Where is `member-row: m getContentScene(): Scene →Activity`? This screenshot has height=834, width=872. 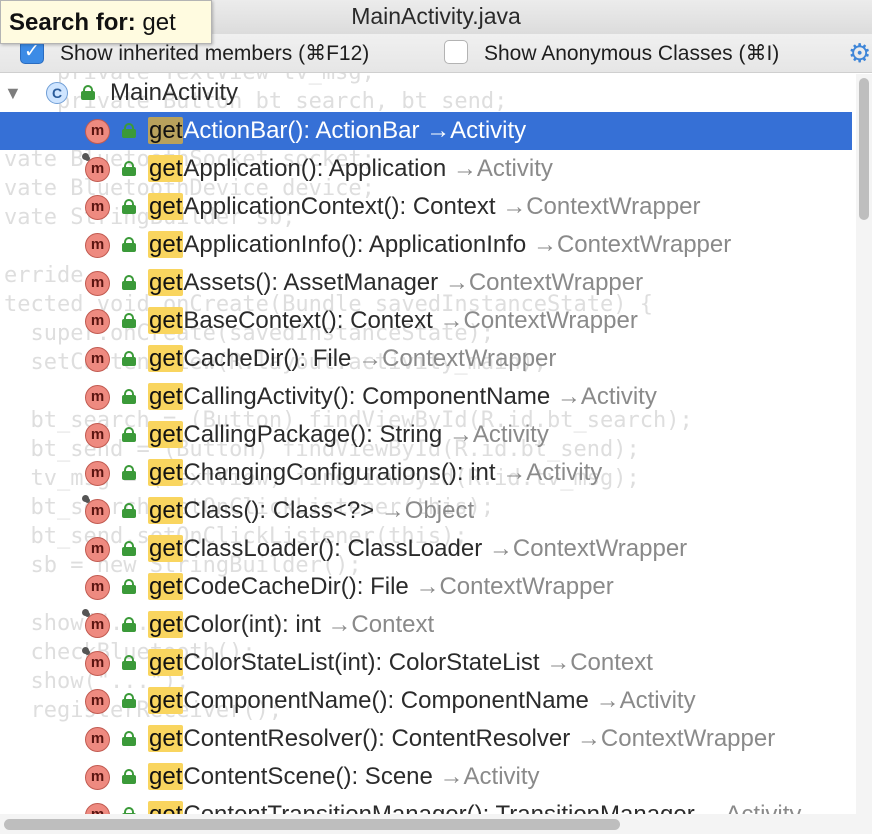 member-row: m getContentScene(): Scene →Activity is located at coordinates (426, 777).